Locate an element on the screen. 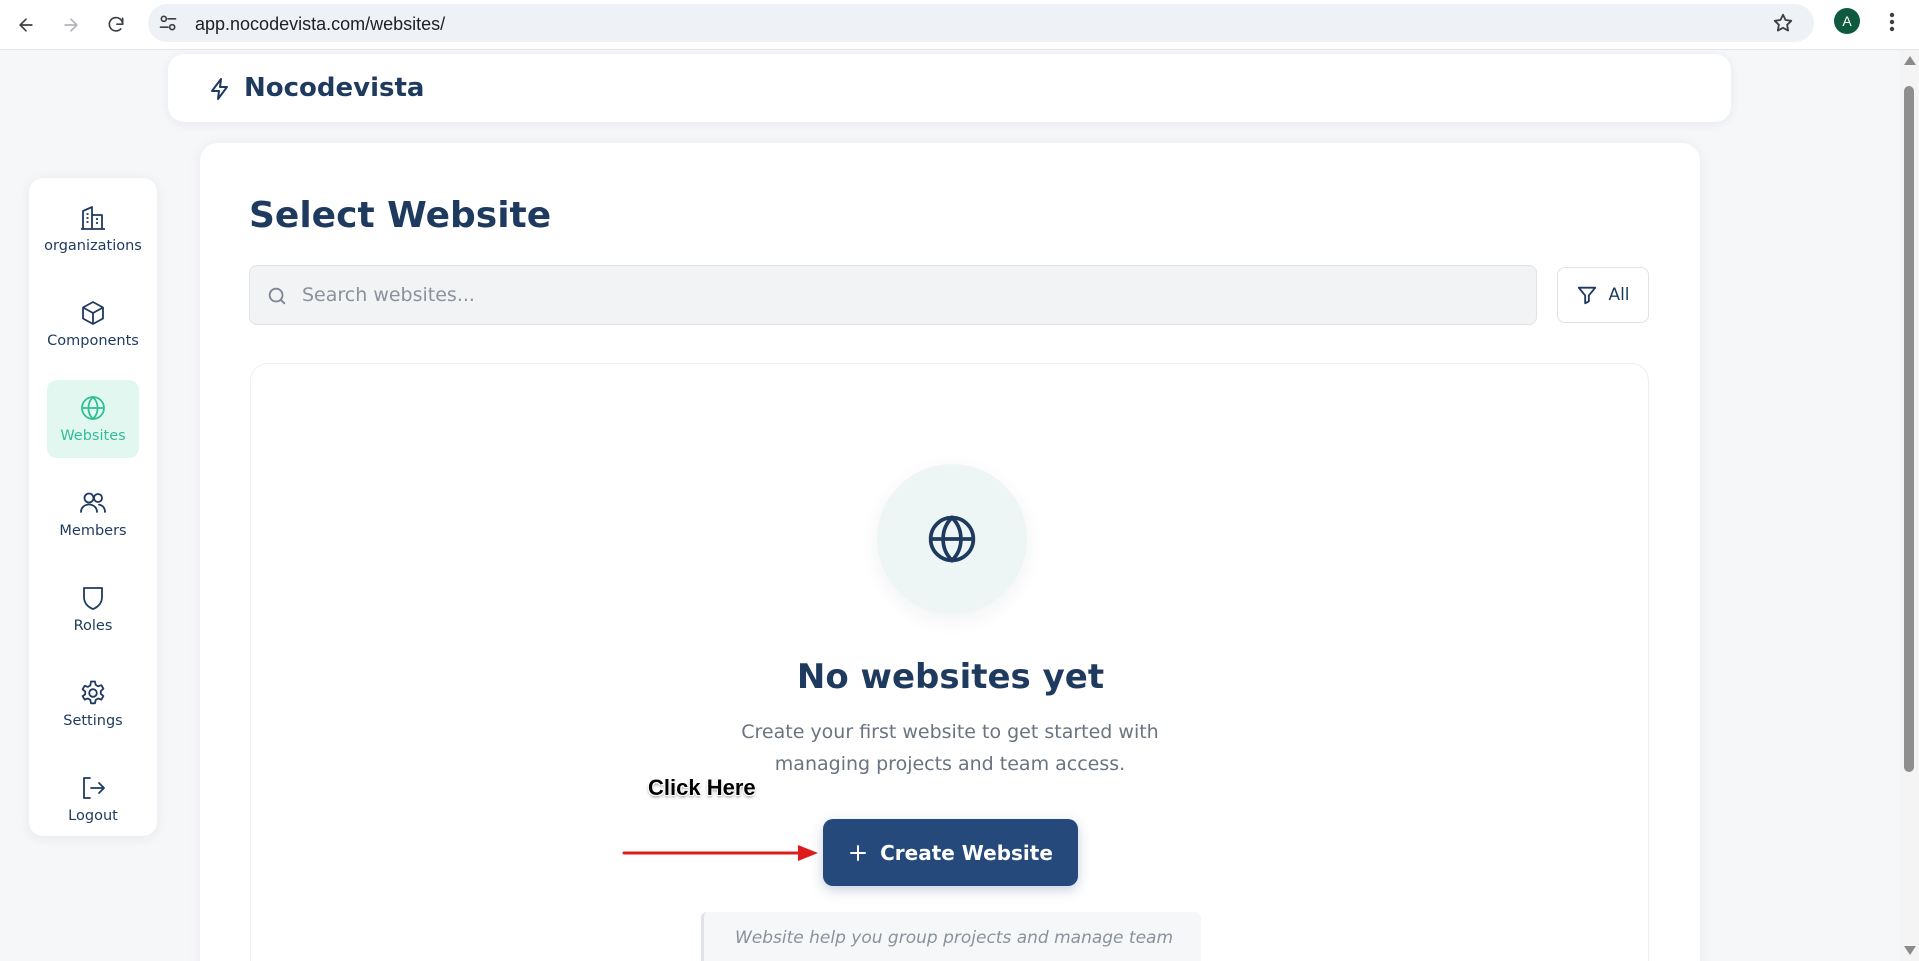 The image size is (1919, 961). address-bar: app.nocodevista.com/websites/ is located at coordinates (981, 23).